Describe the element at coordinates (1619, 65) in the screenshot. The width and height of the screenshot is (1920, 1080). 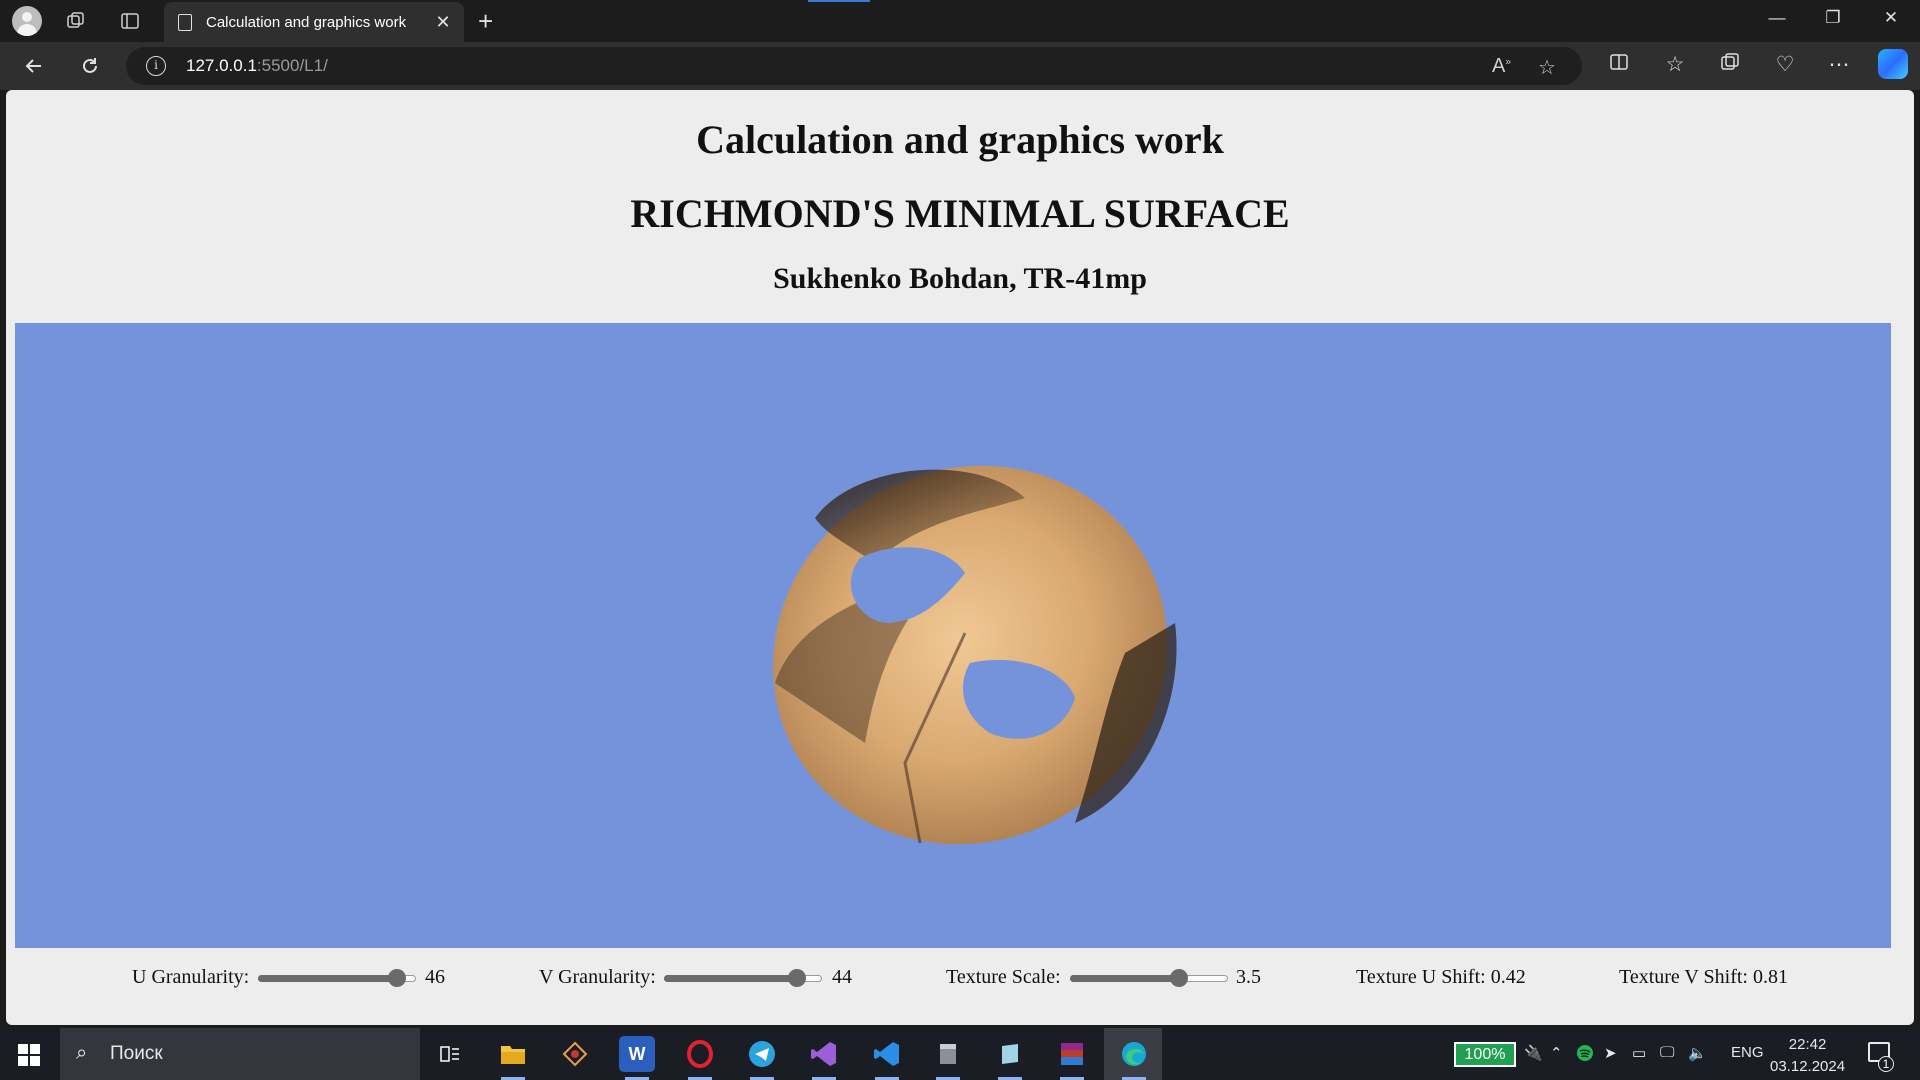
I see `split-screen-icon` at that location.